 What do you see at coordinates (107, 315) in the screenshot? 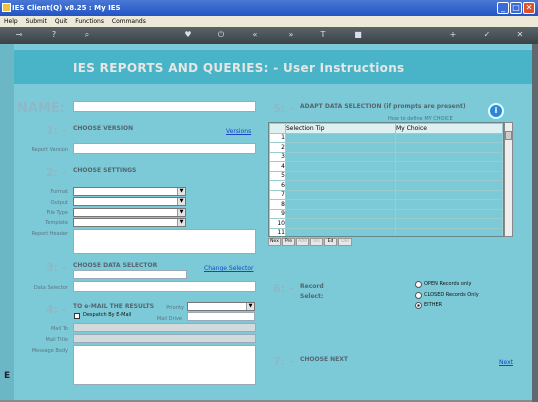
I see `despatch-email-label: Despatch By E-Mail` at bounding box center [107, 315].